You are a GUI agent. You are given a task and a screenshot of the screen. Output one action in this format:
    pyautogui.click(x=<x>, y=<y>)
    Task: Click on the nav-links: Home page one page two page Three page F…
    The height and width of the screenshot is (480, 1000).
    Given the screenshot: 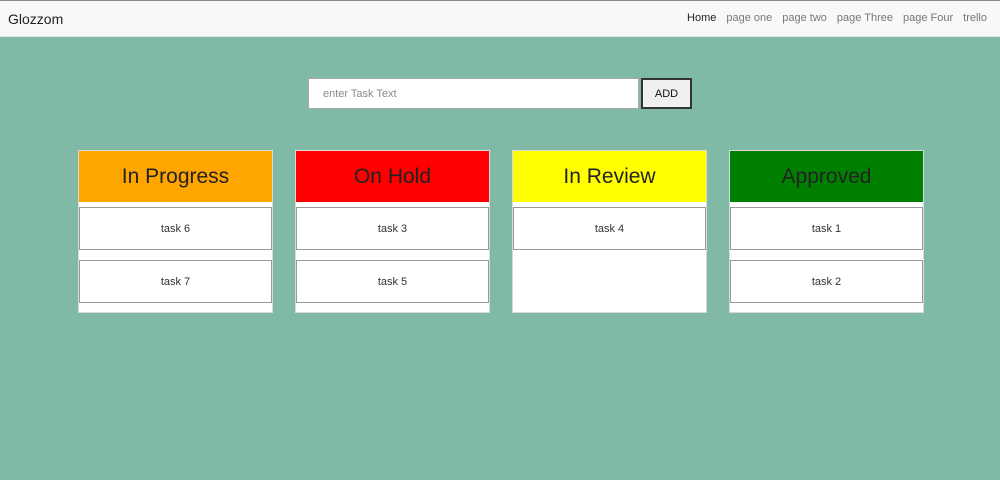 What is the action you would take?
    pyautogui.click(x=837, y=18)
    